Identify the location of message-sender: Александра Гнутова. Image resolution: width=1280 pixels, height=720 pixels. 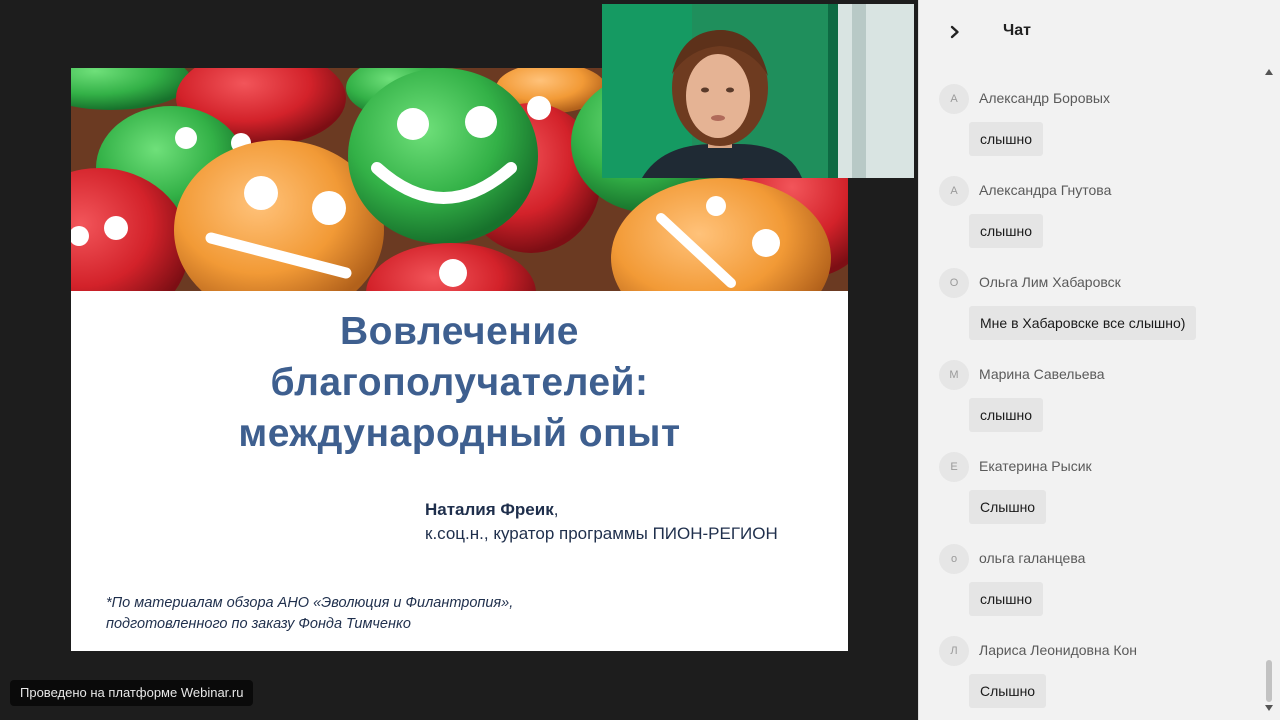
(1045, 190).